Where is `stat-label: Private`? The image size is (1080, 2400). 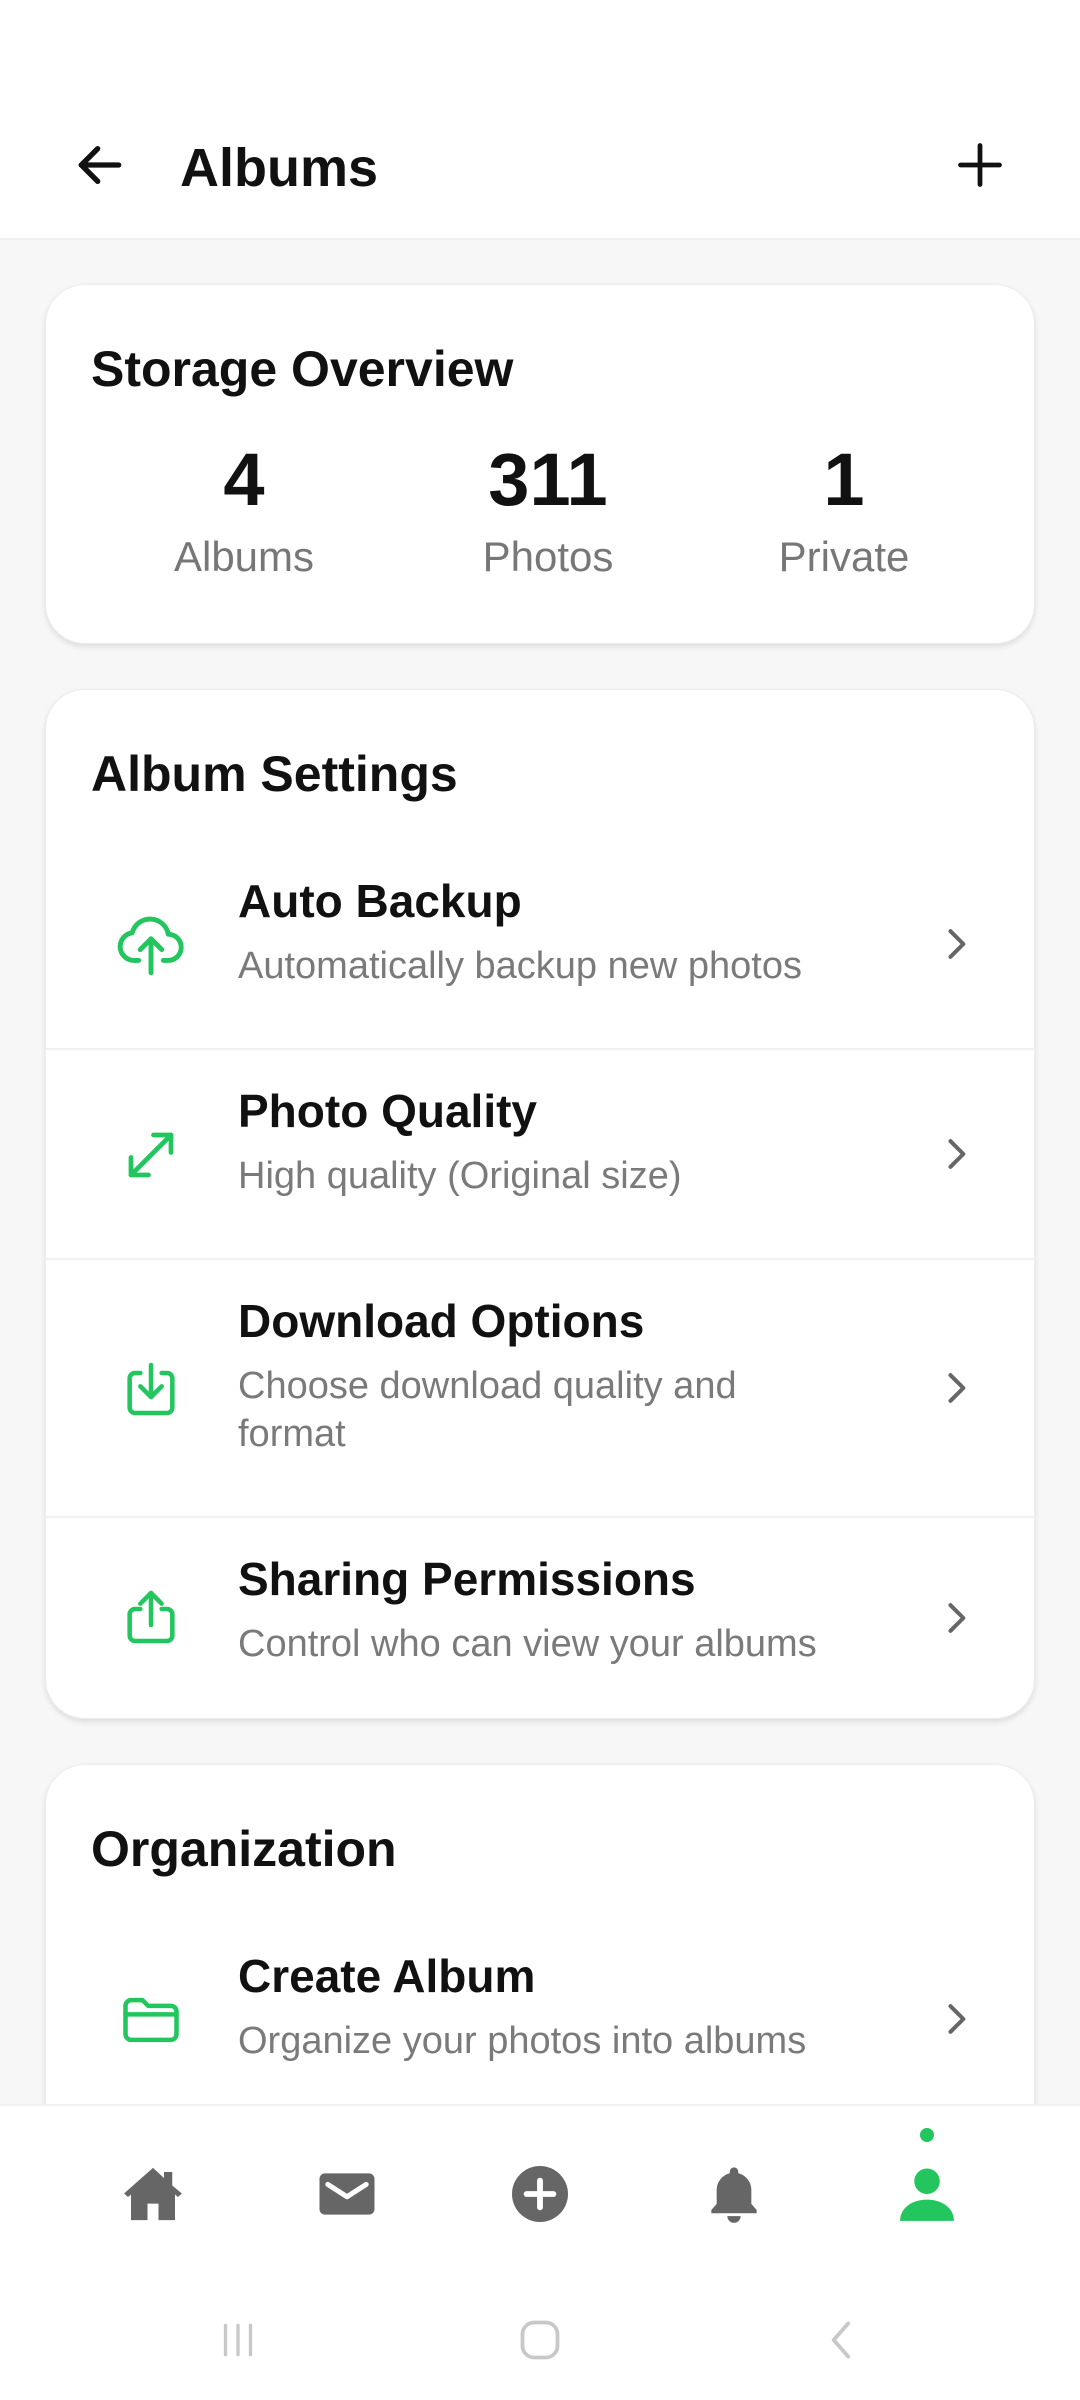 stat-label: Private is located at coordinates (844, 556).